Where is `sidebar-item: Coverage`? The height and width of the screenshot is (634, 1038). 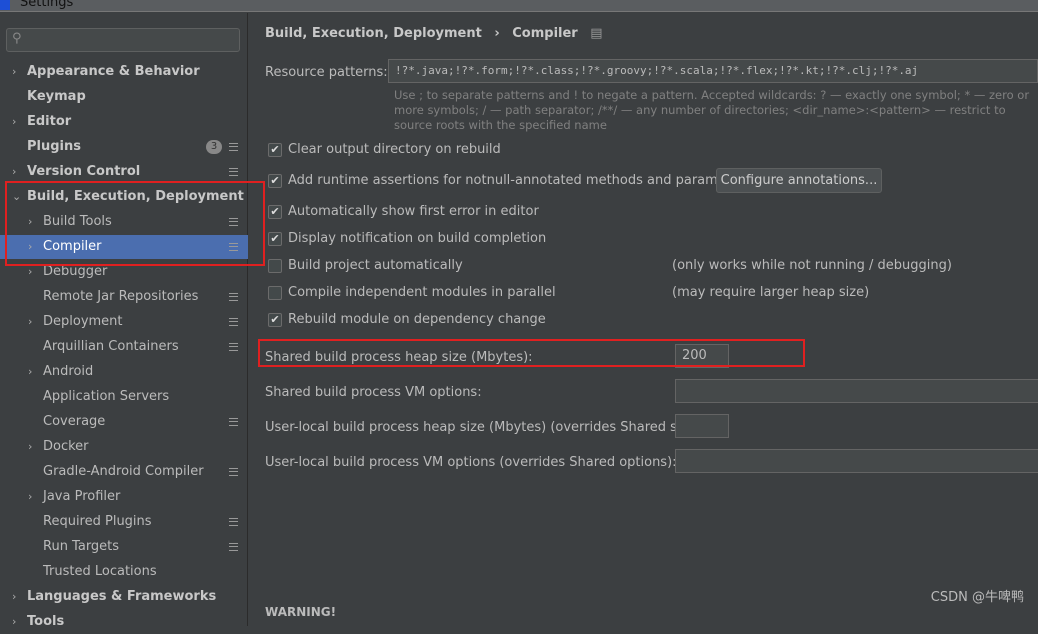
sidebar-item: Coverage is located at coordinates (124, 422).